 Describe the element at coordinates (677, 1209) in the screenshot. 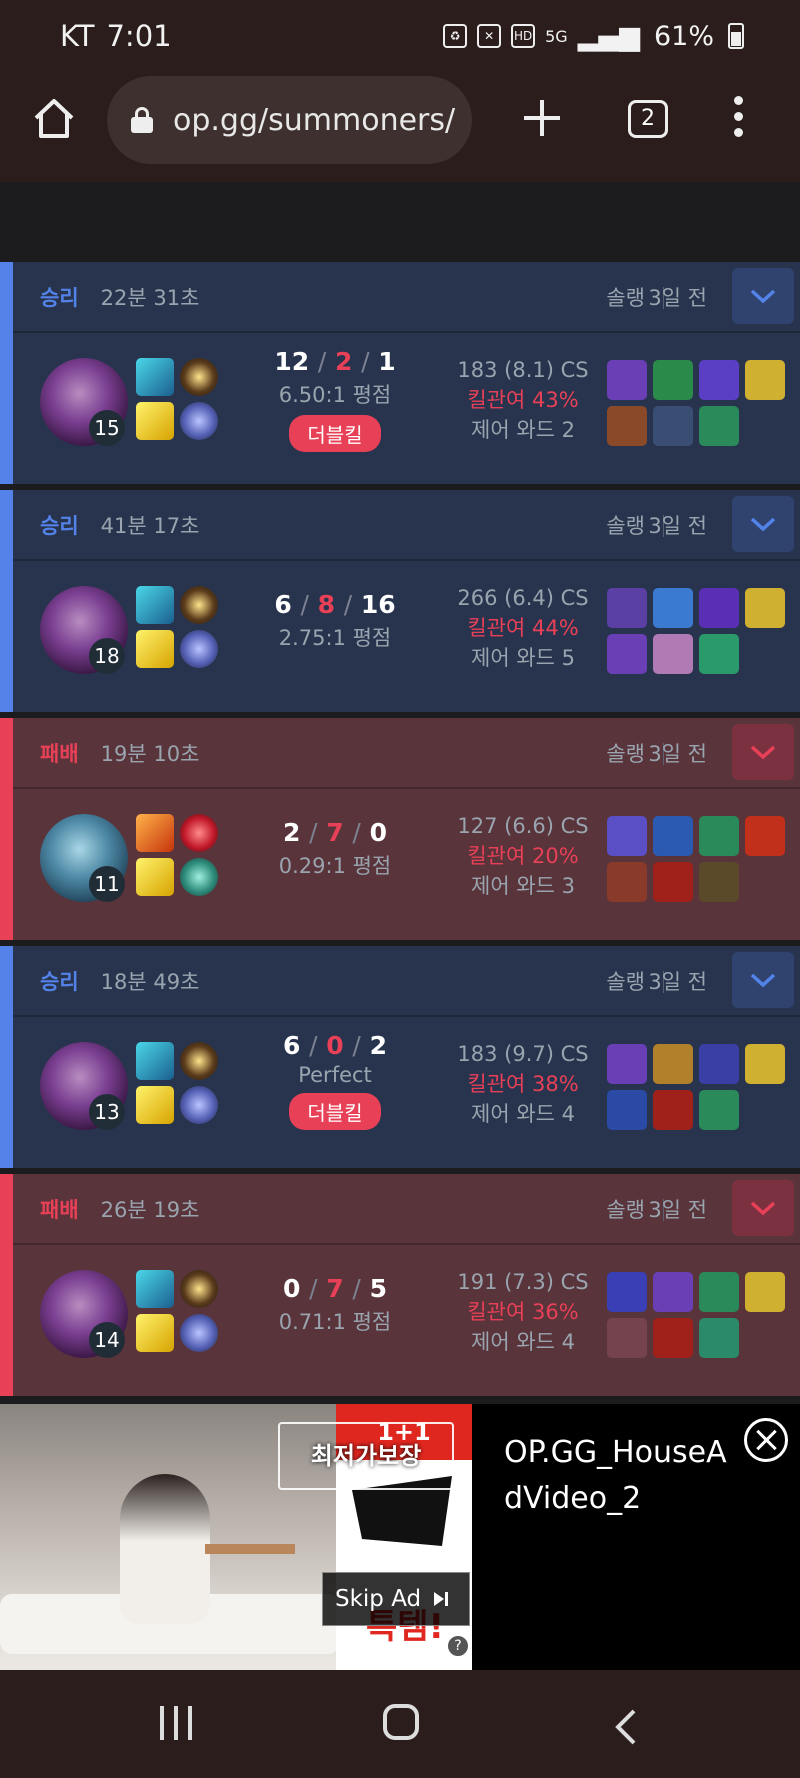

I see `time-ago: 3일 전` at that location.